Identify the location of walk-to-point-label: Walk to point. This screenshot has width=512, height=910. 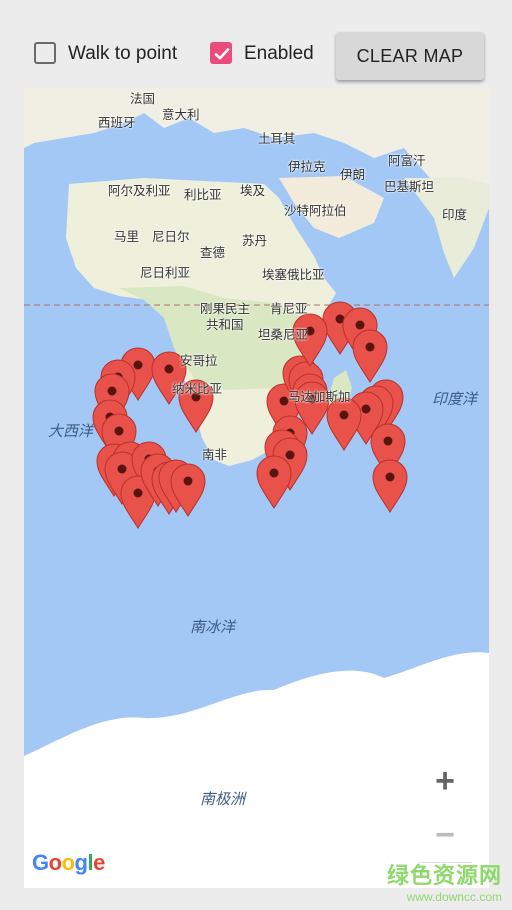
(122, 54).